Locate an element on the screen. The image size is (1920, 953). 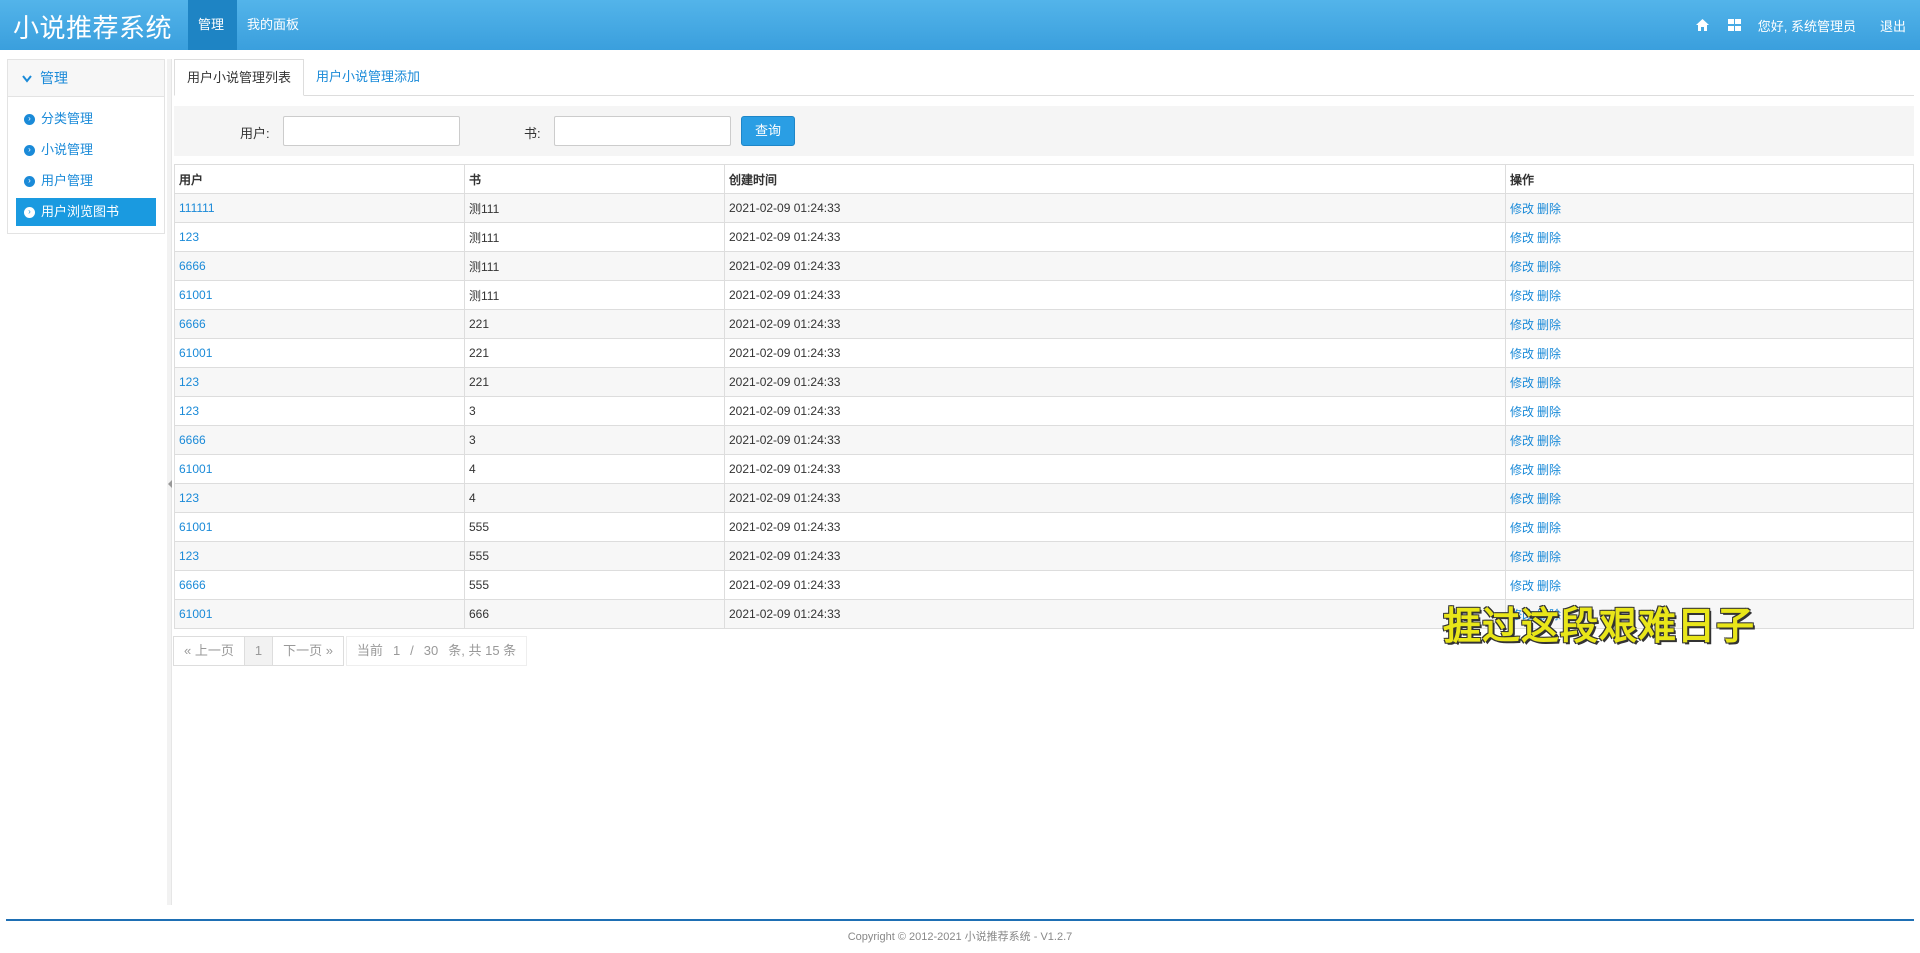
table-row: 123 测111 2021-02-09 01:24:33 修改 删除 is located at coordinates (1044, 237).